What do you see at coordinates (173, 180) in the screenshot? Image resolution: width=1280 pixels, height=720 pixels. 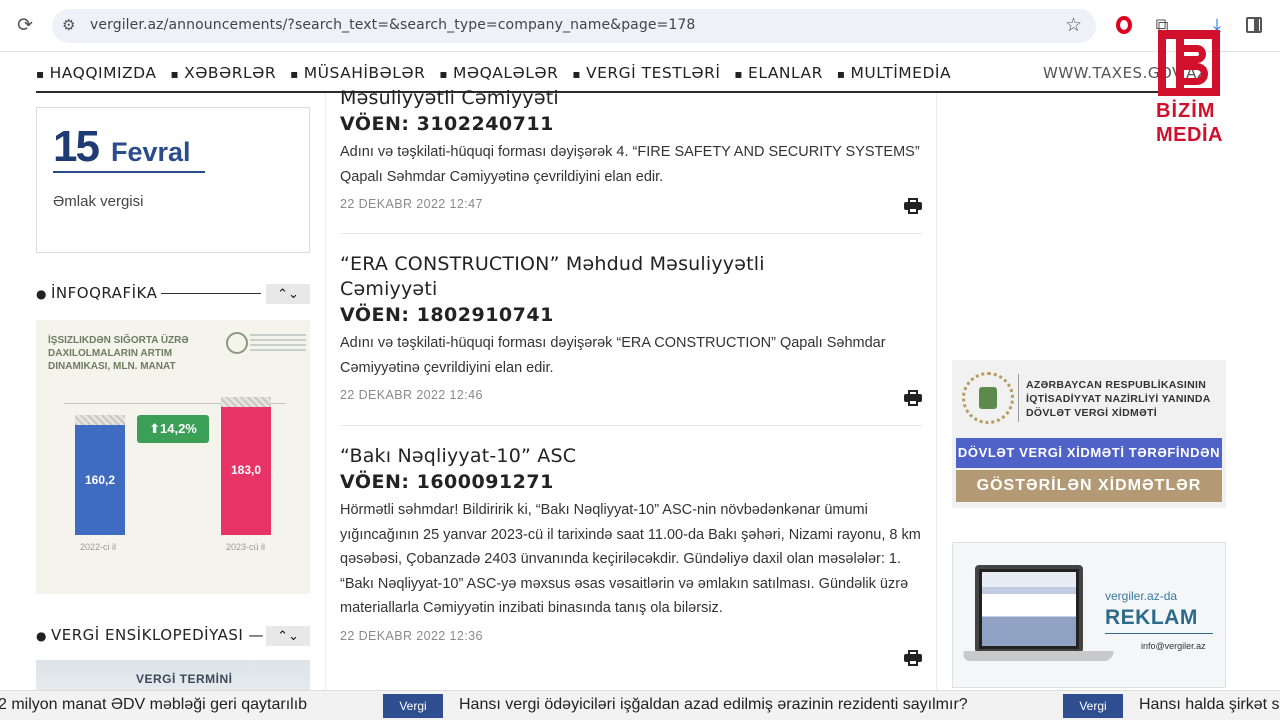 I see `tax-calendar-card: 15 Fevral Əmlak vergisi` at bounding box center [173, 180].